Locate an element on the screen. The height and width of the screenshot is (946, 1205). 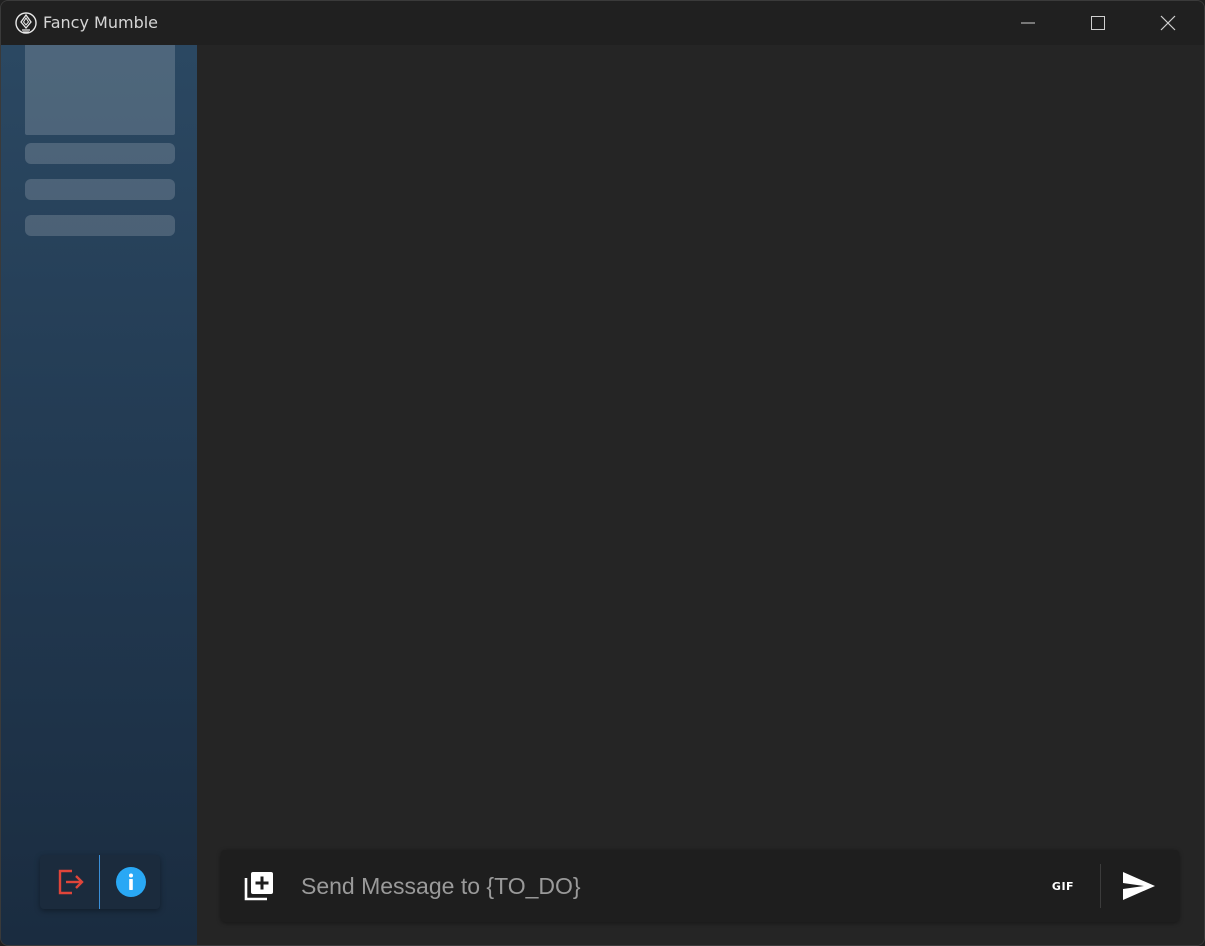
send-icon is located at coordinates (1139, 886).